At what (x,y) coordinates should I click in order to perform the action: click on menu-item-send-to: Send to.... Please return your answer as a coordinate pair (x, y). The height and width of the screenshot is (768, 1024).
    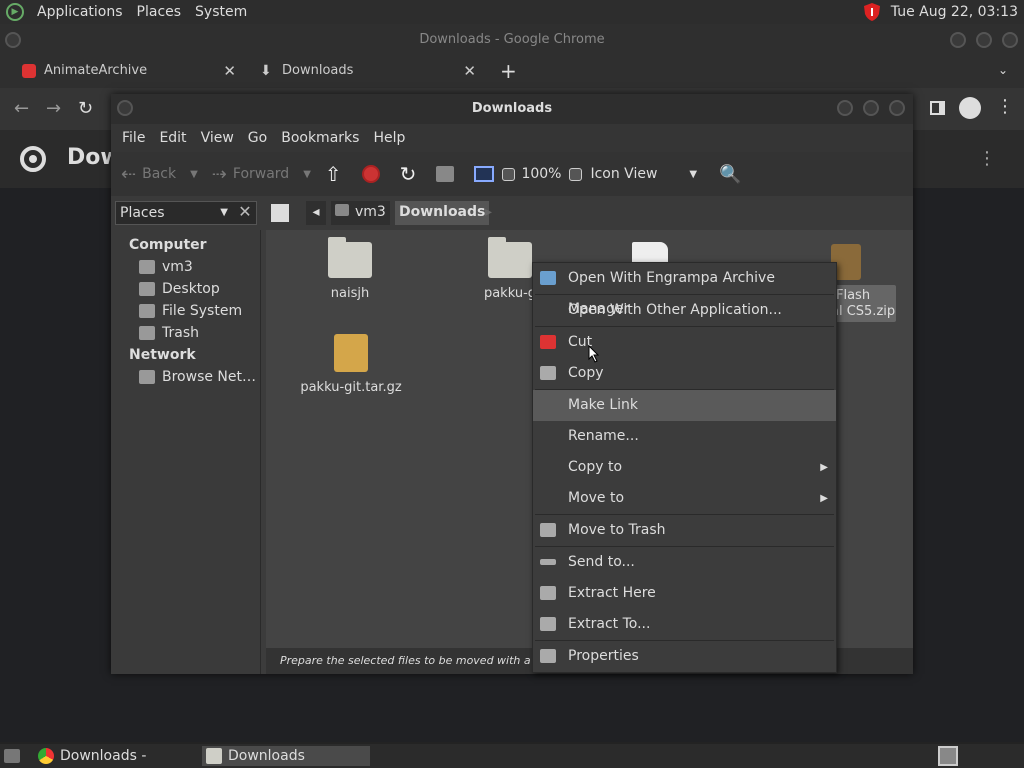
    Looking at the image, I should click on (684, 562).